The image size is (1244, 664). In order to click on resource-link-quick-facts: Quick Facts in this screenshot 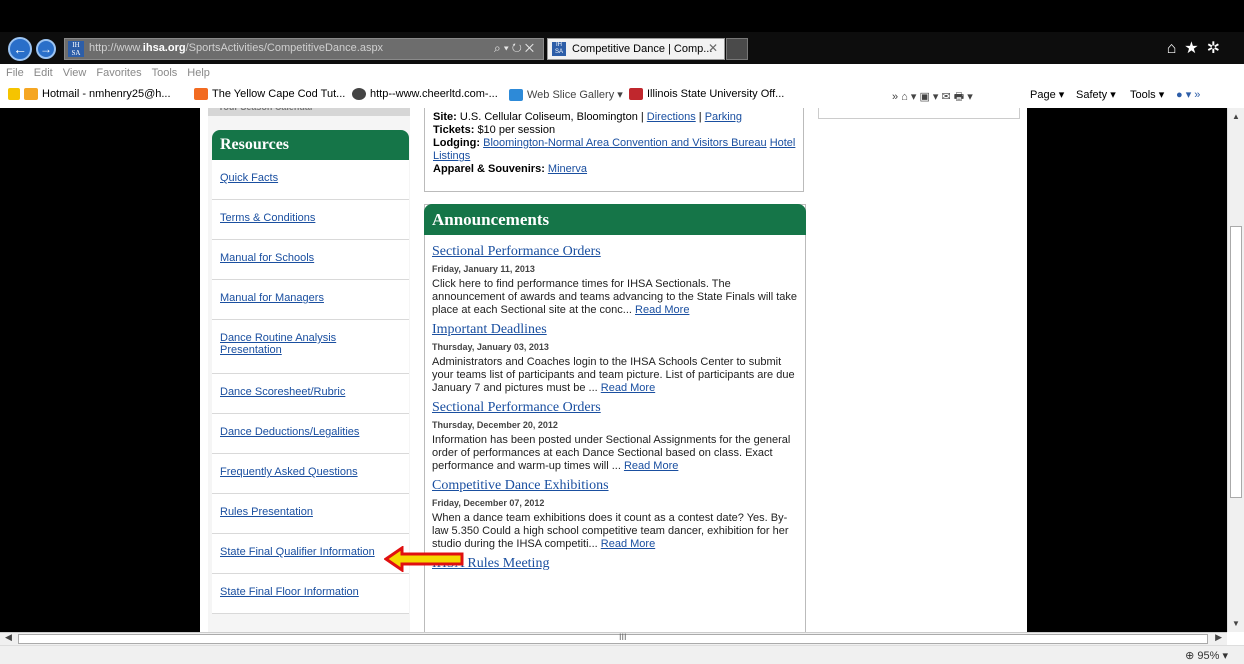, I will do `click(249, 178)`.